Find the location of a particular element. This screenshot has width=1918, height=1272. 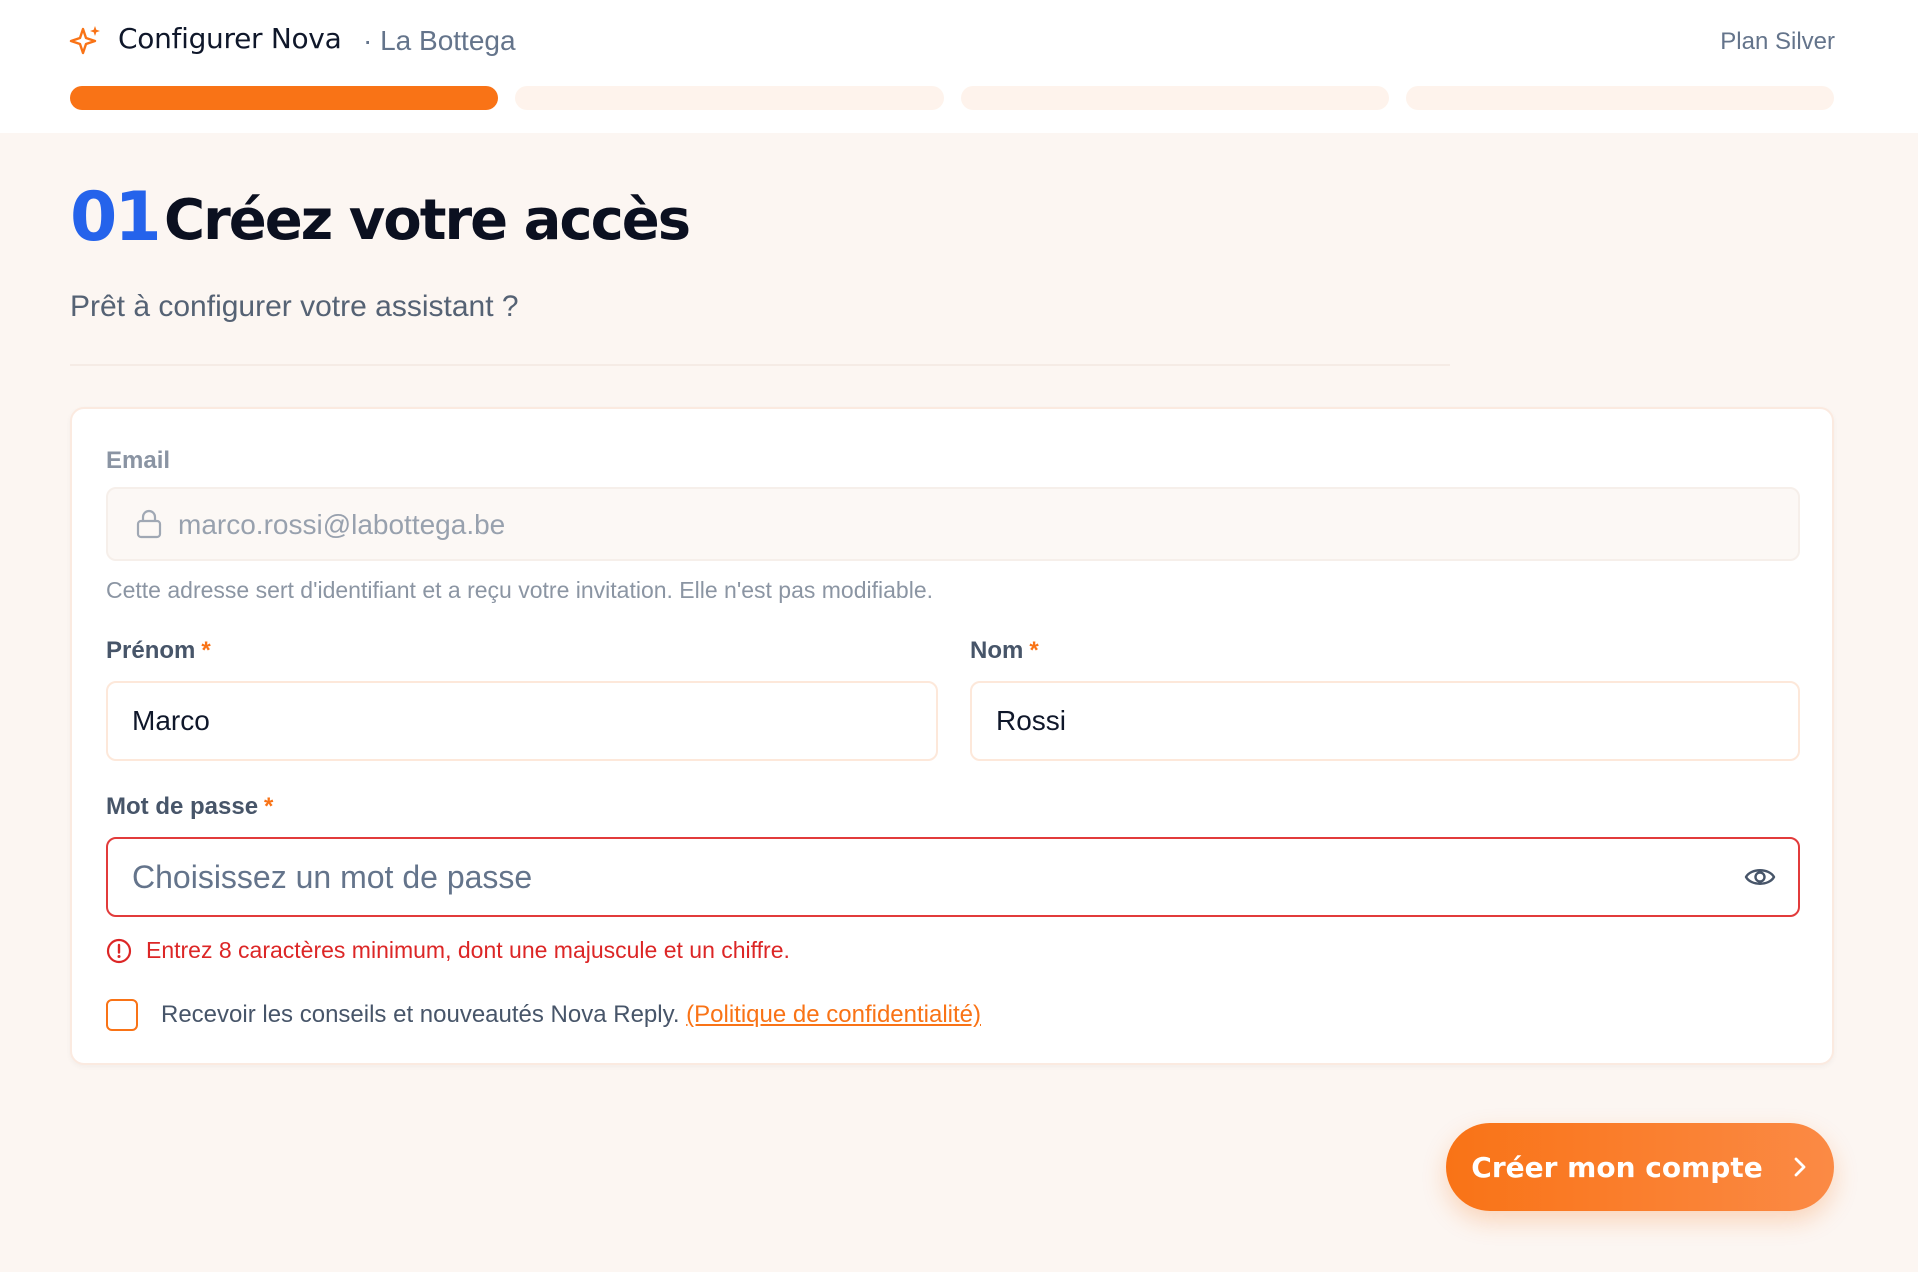

first-name-field is located at coordinates (522, 721).